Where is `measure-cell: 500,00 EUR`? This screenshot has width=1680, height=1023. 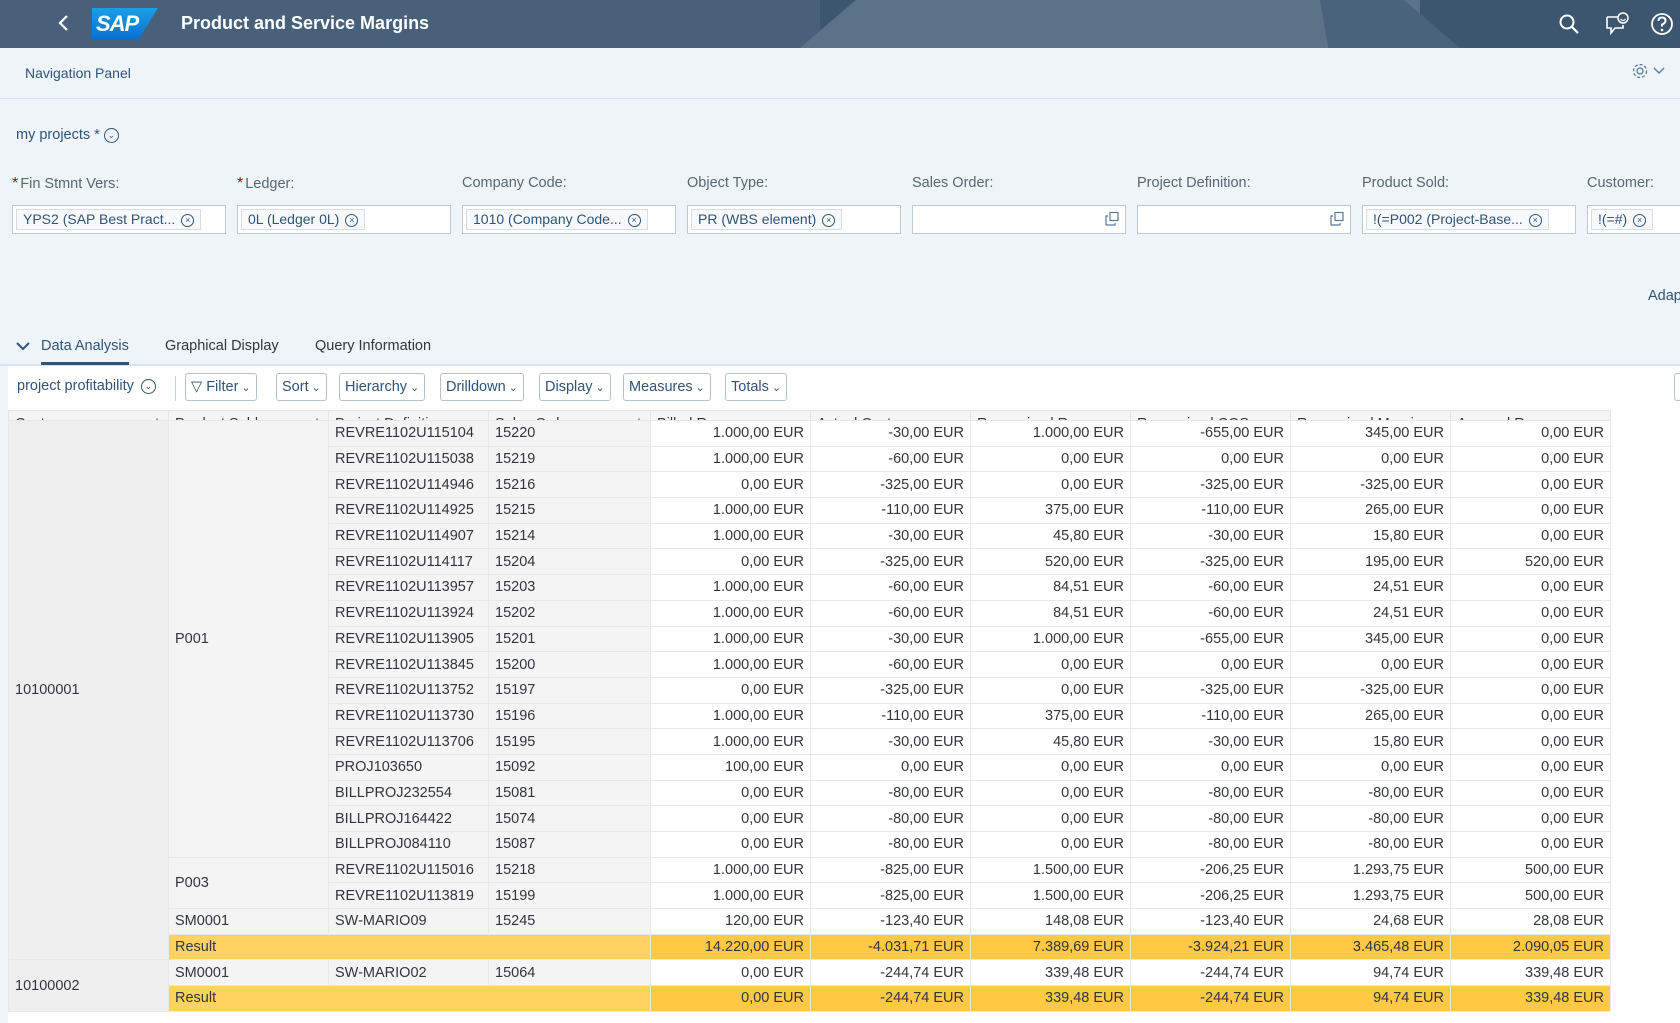 measure-cell: 500,00 EUR is located at coordinates (1530, 896).